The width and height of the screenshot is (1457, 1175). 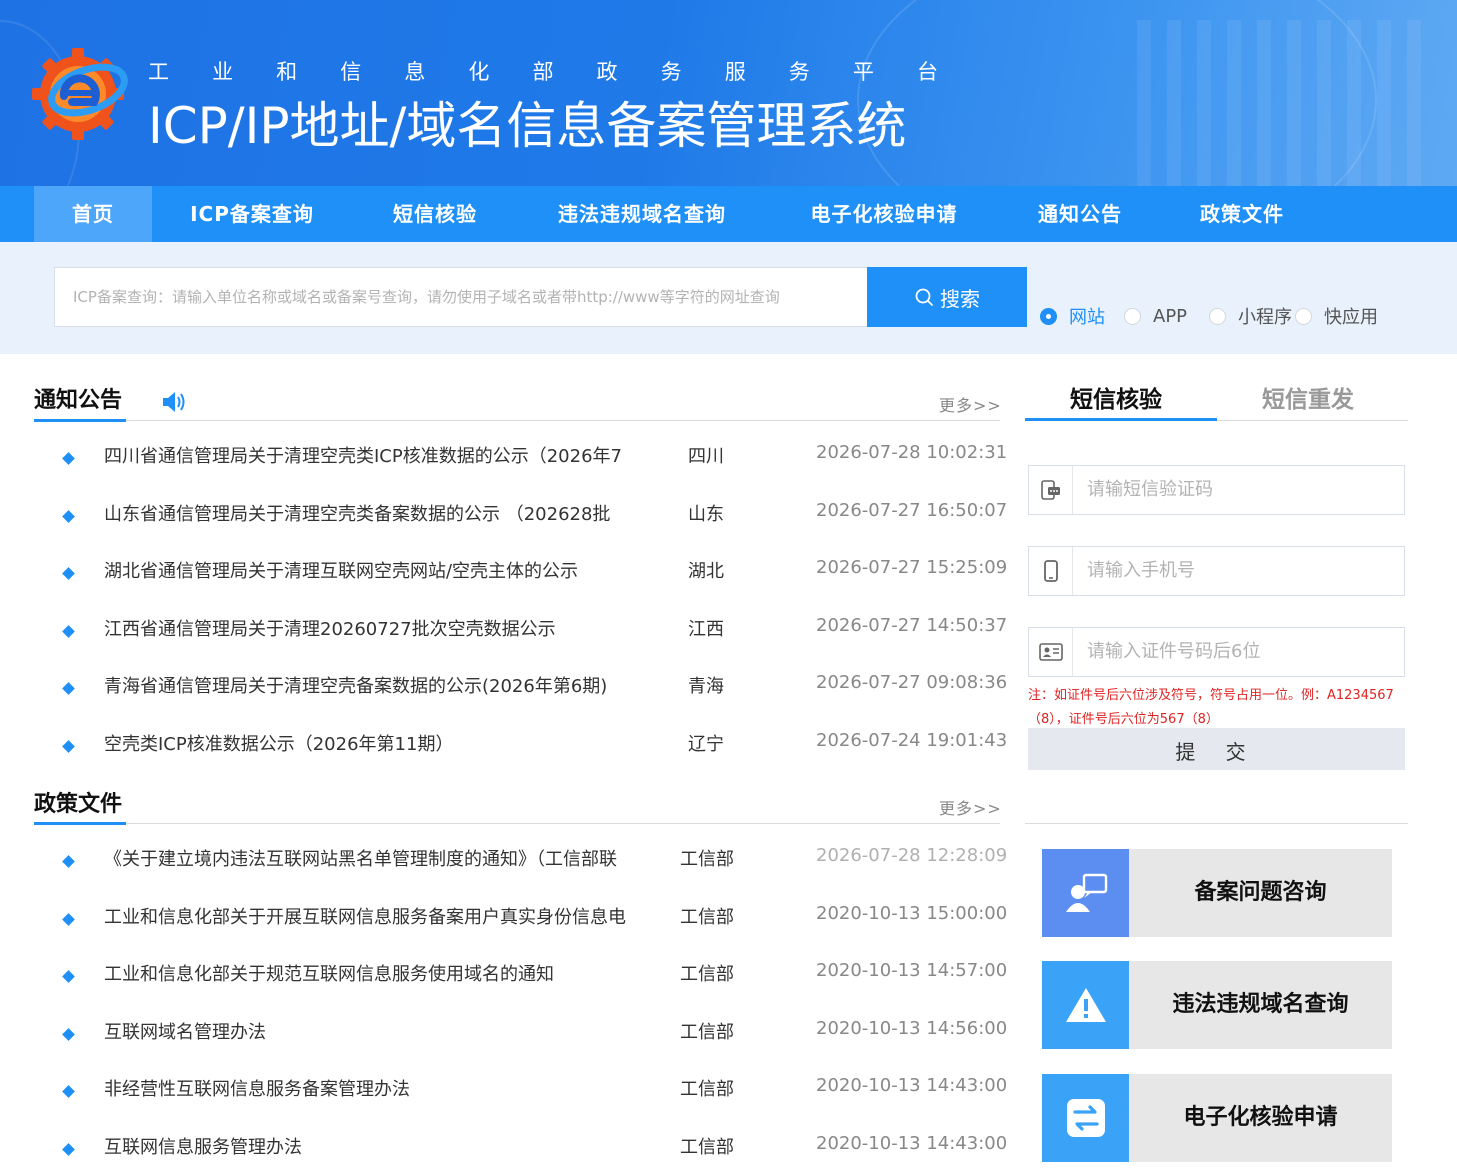 What do you see at coordinates (642, 214) in the screenshot?
I see `nav-illegal-domain: 违法违规域名查询` at bounding box center [642, 214].